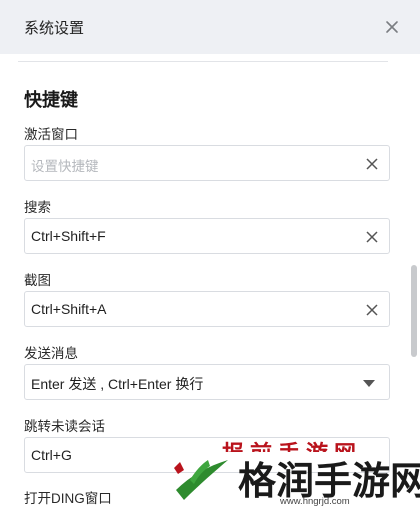 This screenshot has width=420, height=511. I want to click on label-activate-window: 激活窗口, so click(51, 134).